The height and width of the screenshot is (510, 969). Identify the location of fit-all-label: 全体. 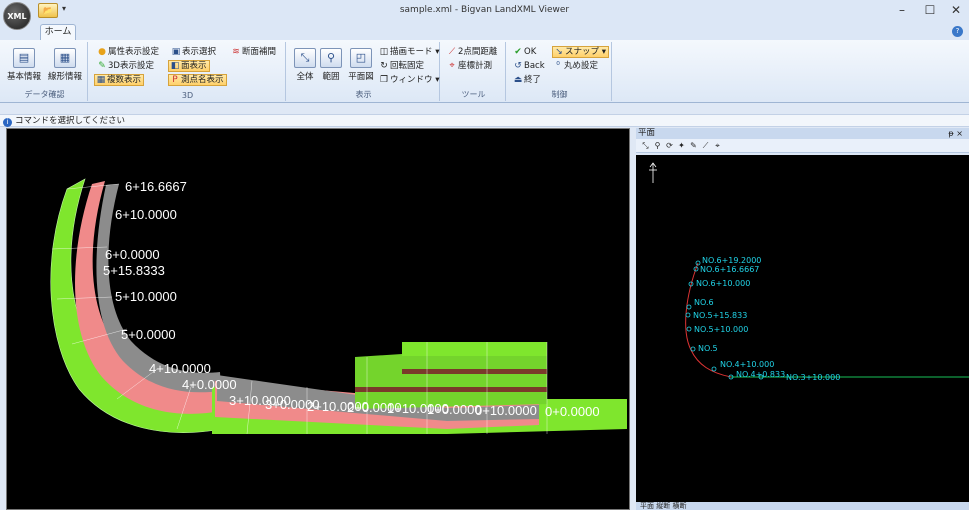
(305, 77).